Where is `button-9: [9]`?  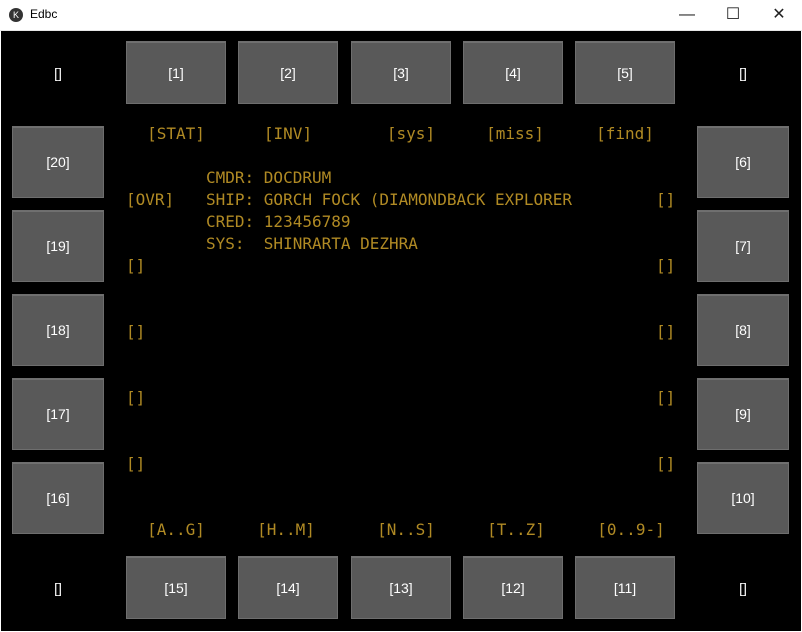
button-9: [9] is located at coordinates (743, 414).